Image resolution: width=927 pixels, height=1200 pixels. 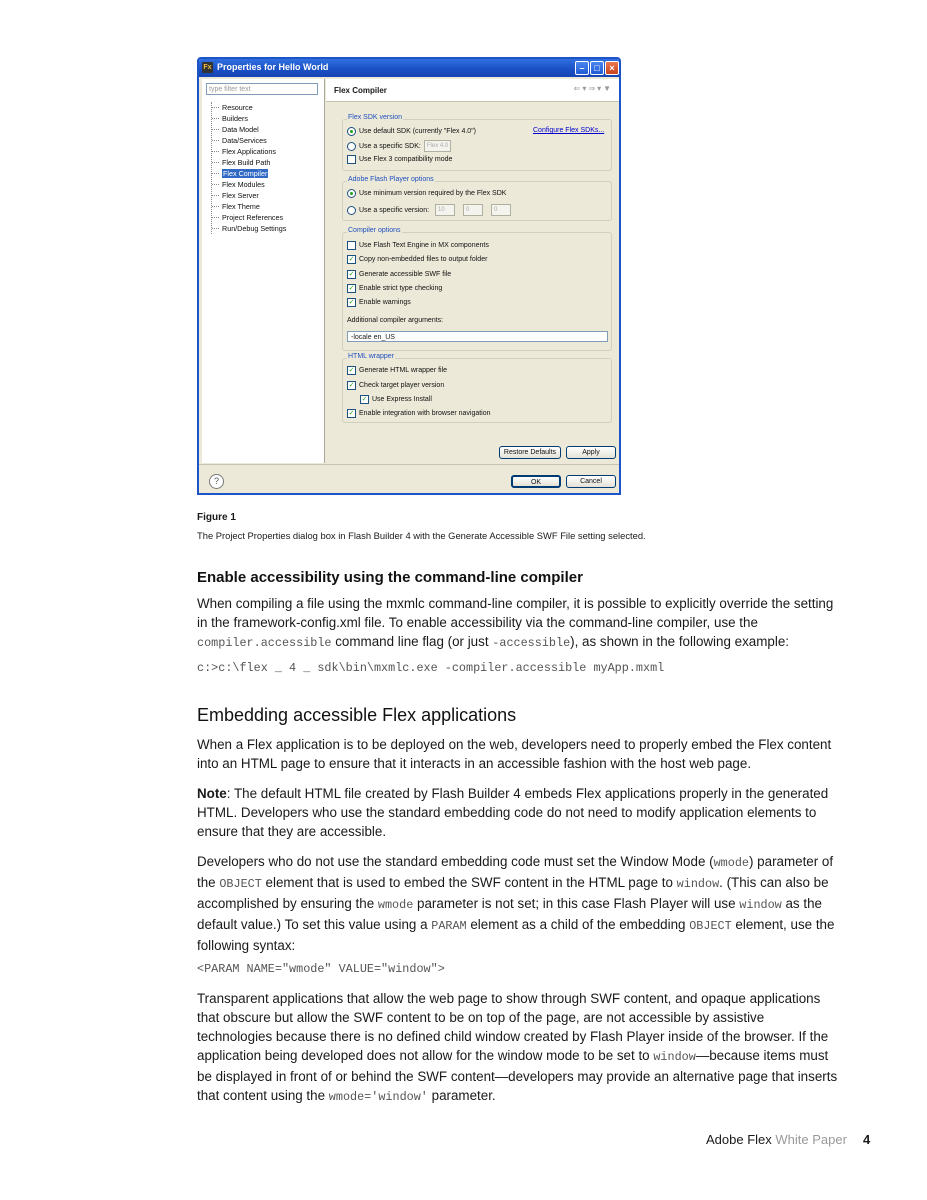 What do you see at coordinates (591, 452) in the screenshot?
I see `apply-button: Apply` at bounding box center [591, 452].